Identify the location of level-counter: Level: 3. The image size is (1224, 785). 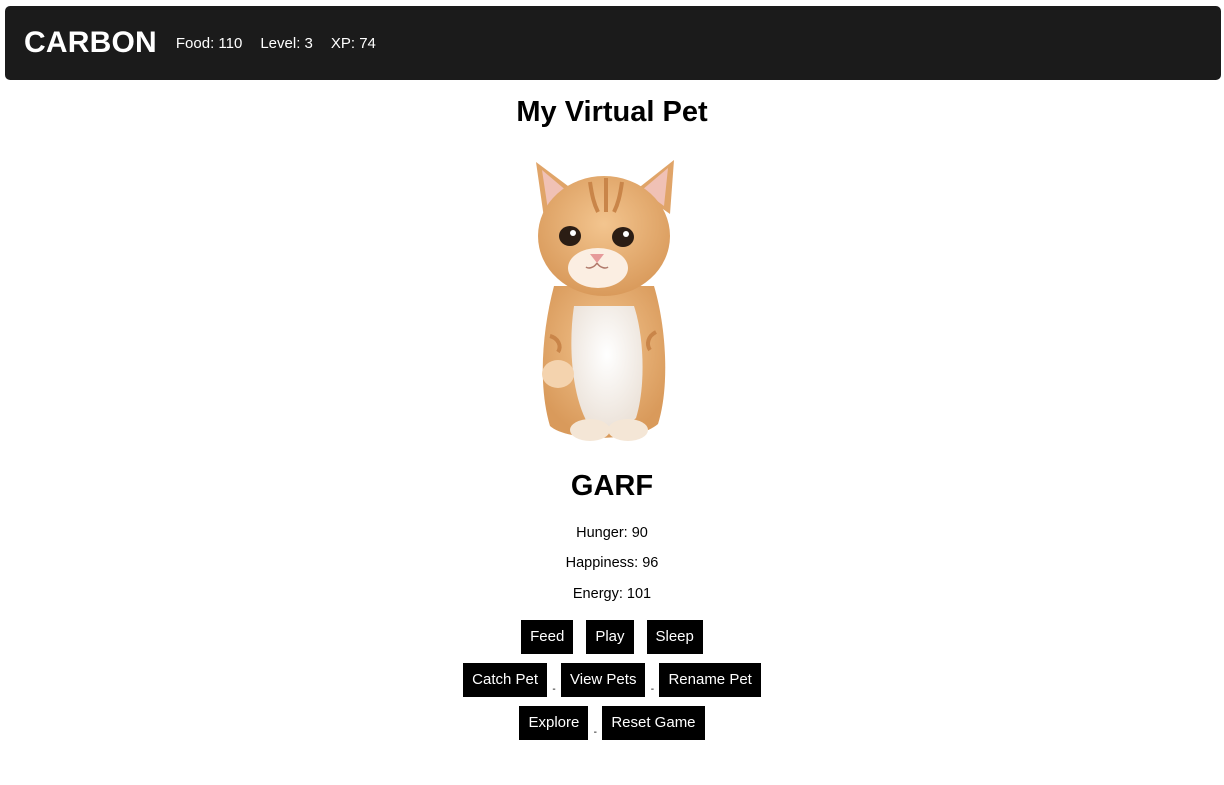
(286, 43).